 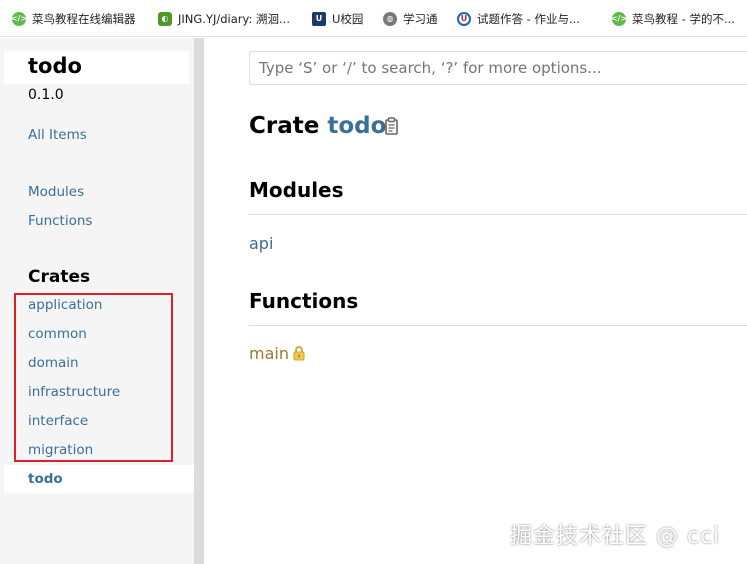 I want to click on bookmark-xuexitong: ◍ 学习通, so click(x=410, y=18).